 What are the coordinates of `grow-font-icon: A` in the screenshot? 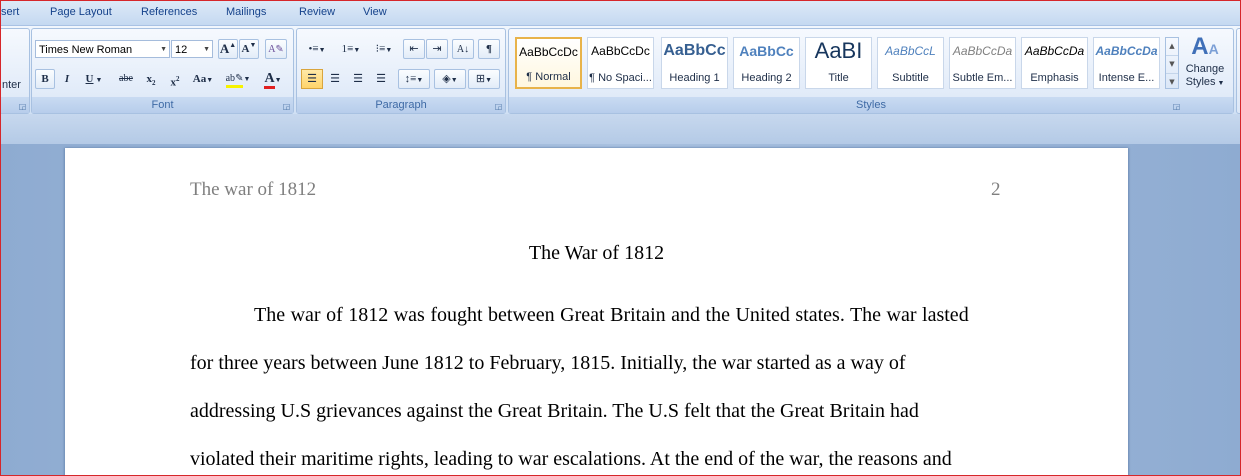 It's located at (224, 48).